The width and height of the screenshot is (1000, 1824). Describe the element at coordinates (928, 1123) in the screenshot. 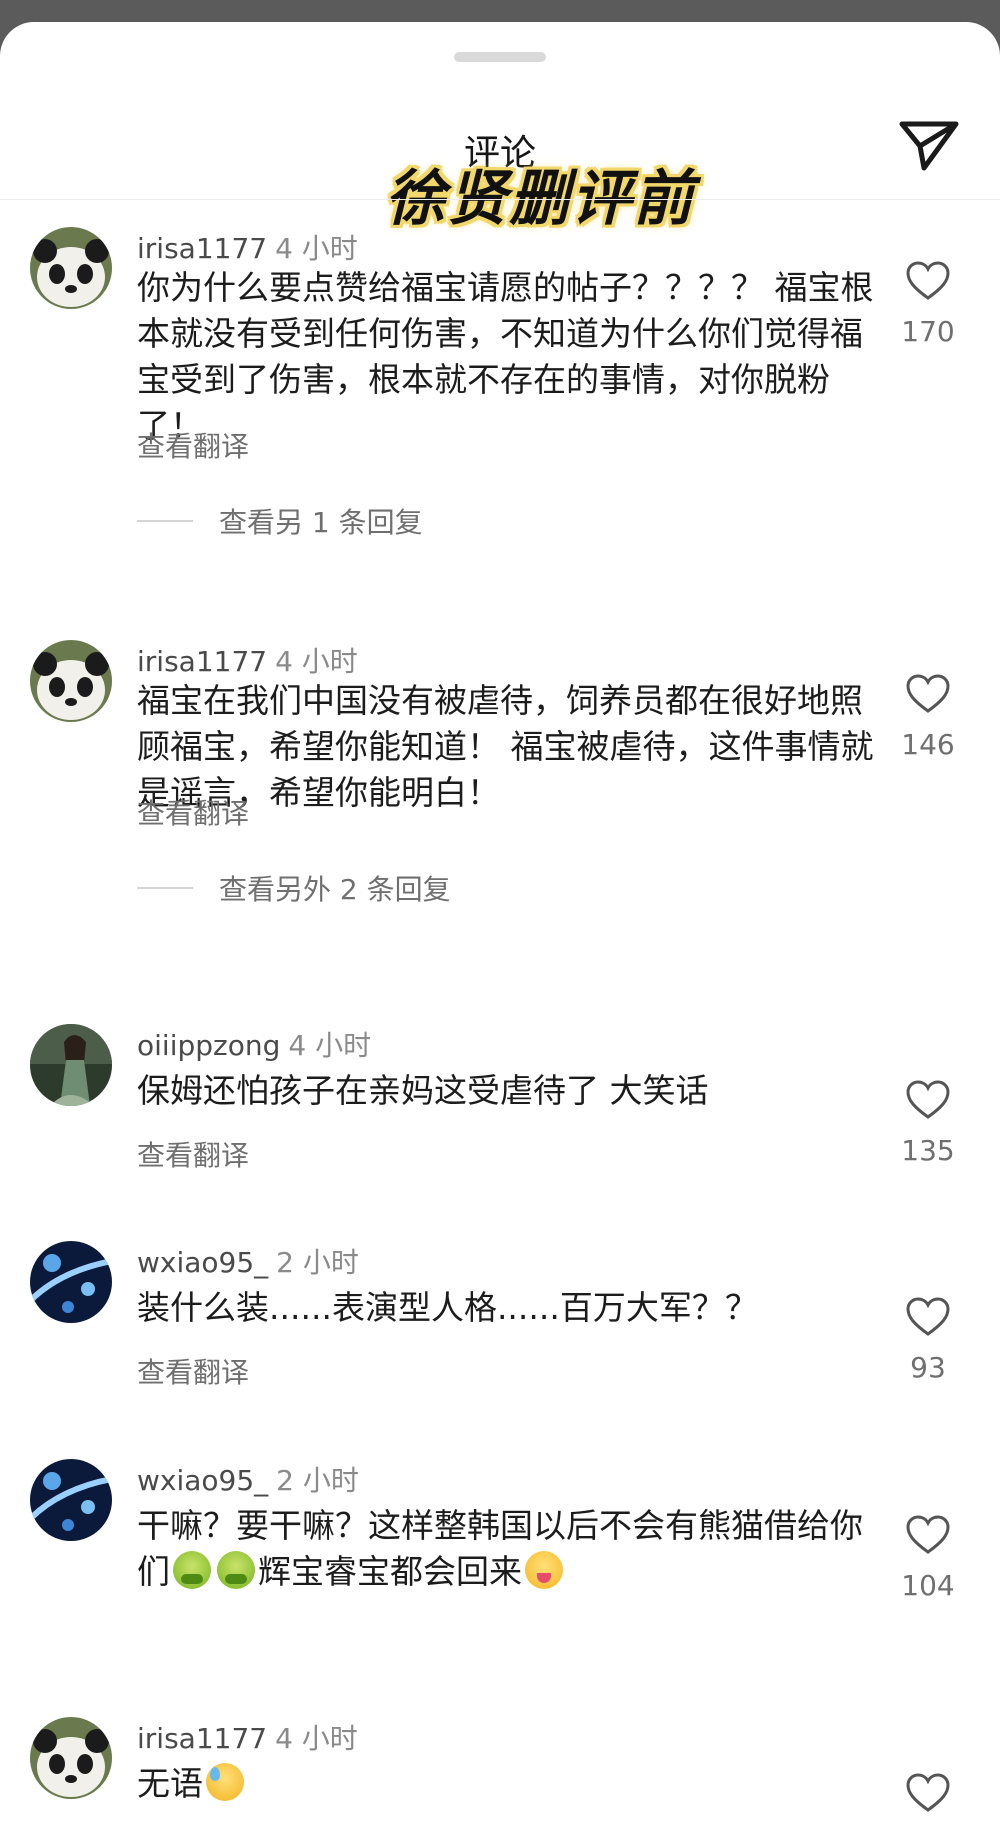

I see `like-button: 135` at that location.